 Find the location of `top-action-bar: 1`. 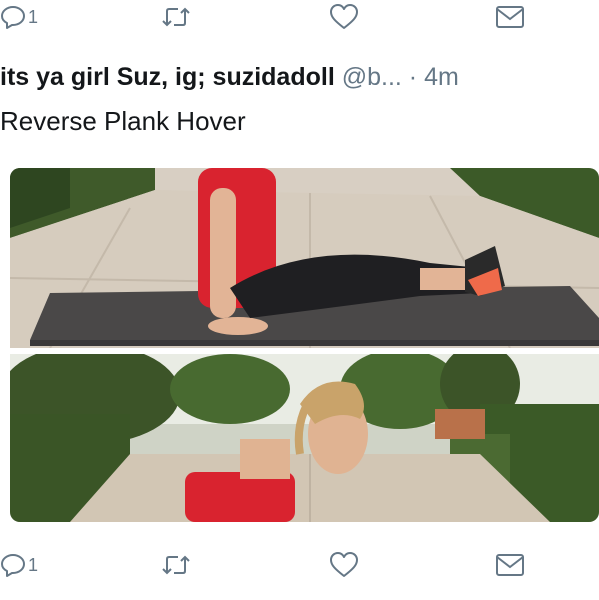

top-action-bar: 1 is located at coordinates (299, 17).